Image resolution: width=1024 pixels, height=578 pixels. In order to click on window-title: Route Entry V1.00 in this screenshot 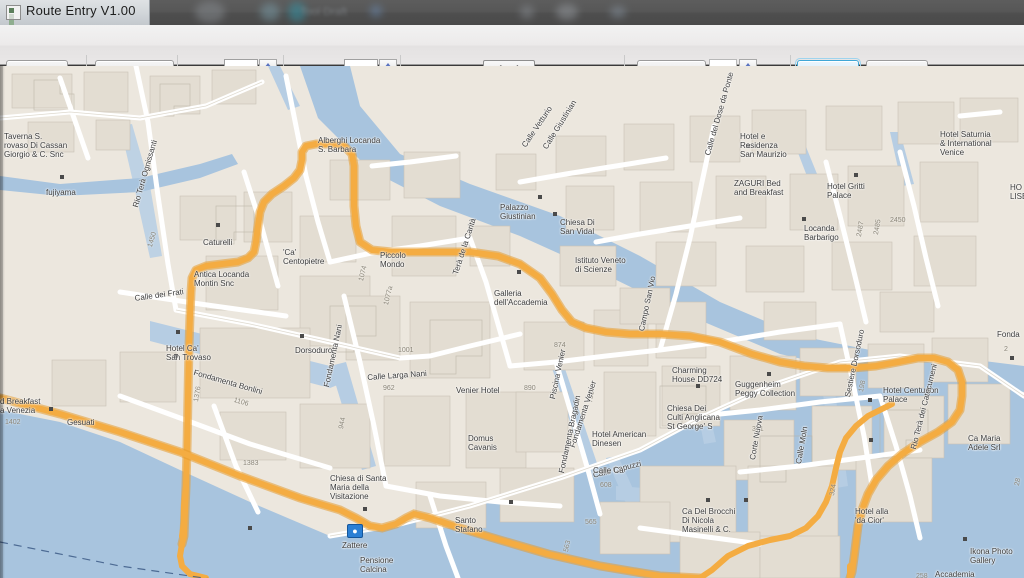, I will do `click(81, 10)`.